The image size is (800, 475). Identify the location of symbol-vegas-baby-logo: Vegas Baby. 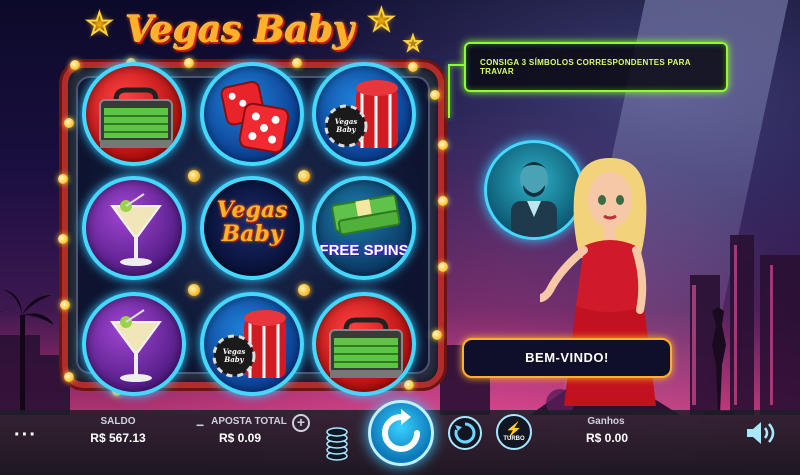
(252, 228).